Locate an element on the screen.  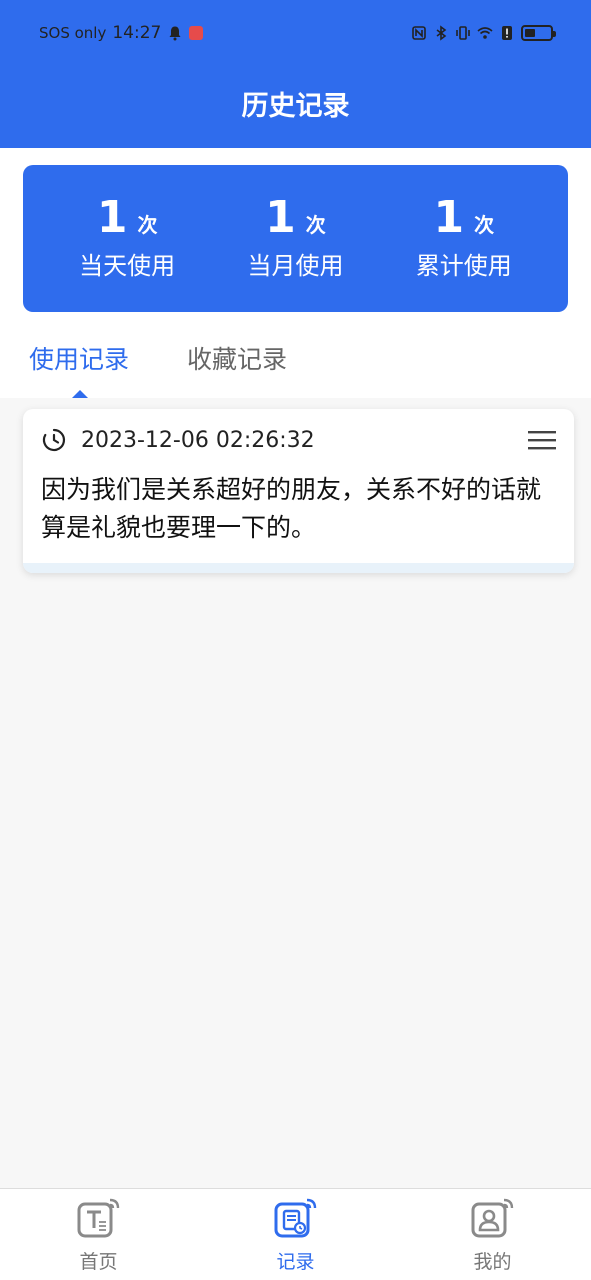
clock-time: 14:27 is located at coordinates (137, 33).